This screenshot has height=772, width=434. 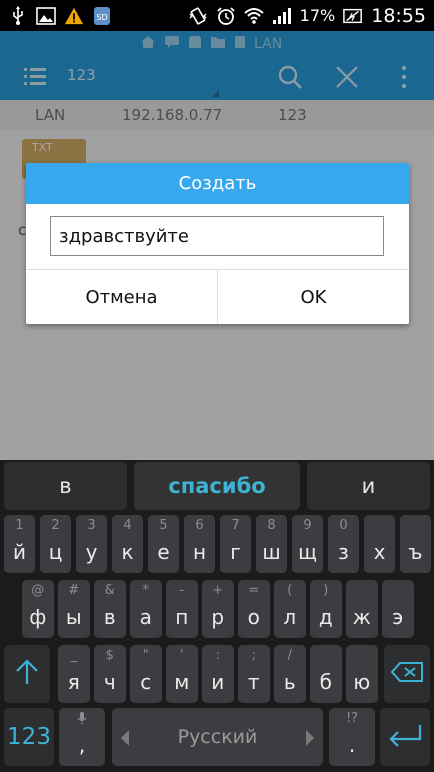 I want to click on key-row2-10: э, so click(x=398, y=609).